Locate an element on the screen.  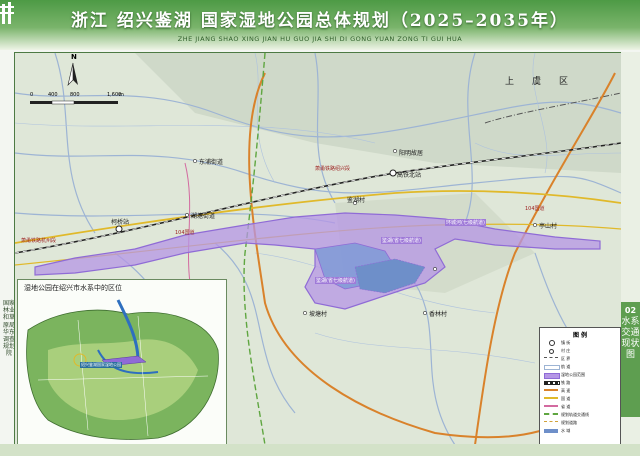
place-jianhu: 鉴湖村 is located at coordinates (356, 200).